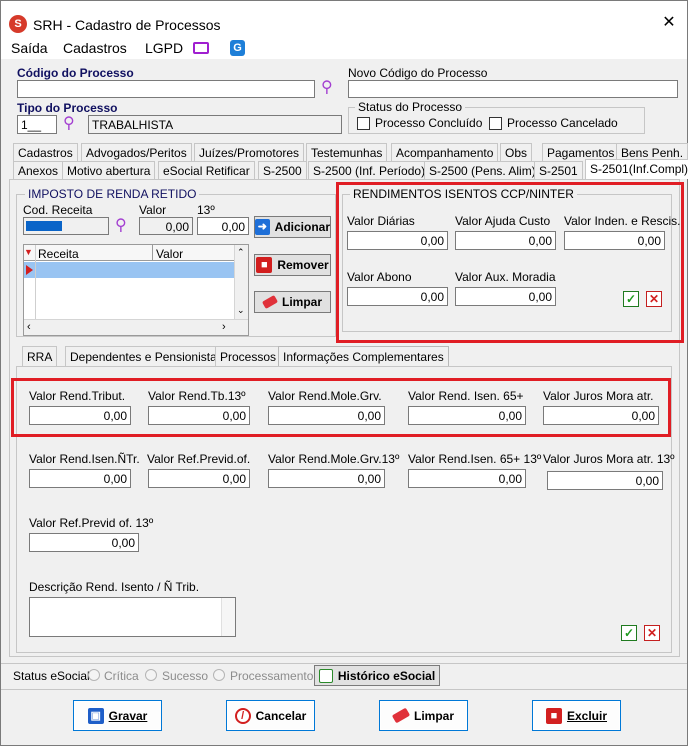 The image size is (688, 746). What do you see at coordinates (185, 676) in the screenshot?
I see `radio-sucesso-label: Sucesso` at bounding box center [185, 676].